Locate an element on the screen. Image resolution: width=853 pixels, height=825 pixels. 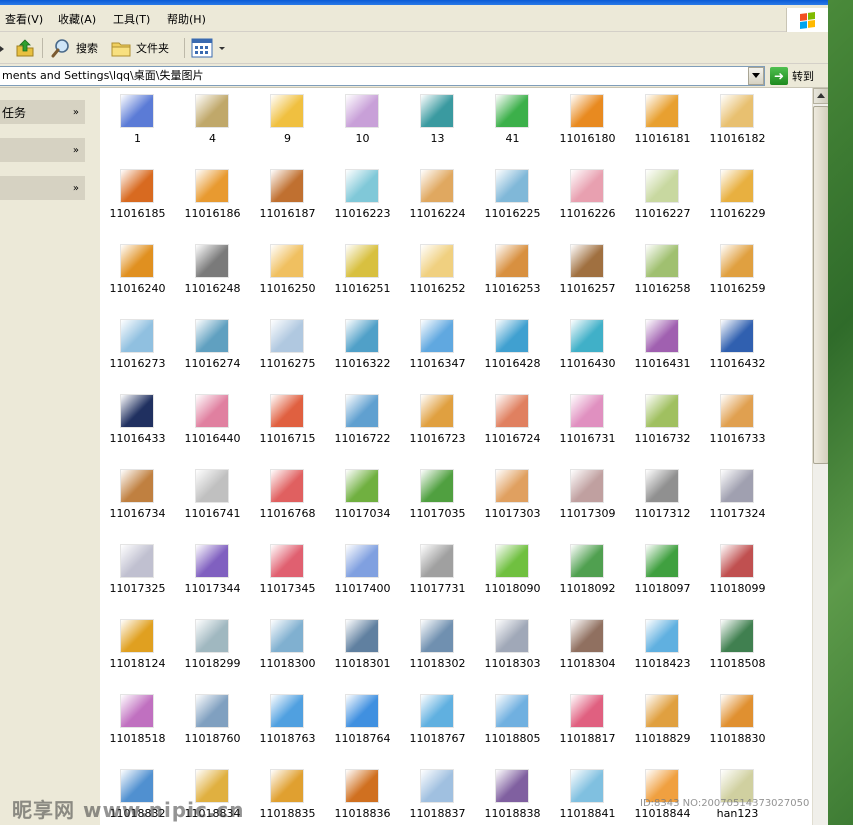
file-item: 11018097 is located at coordinates (662, 575).